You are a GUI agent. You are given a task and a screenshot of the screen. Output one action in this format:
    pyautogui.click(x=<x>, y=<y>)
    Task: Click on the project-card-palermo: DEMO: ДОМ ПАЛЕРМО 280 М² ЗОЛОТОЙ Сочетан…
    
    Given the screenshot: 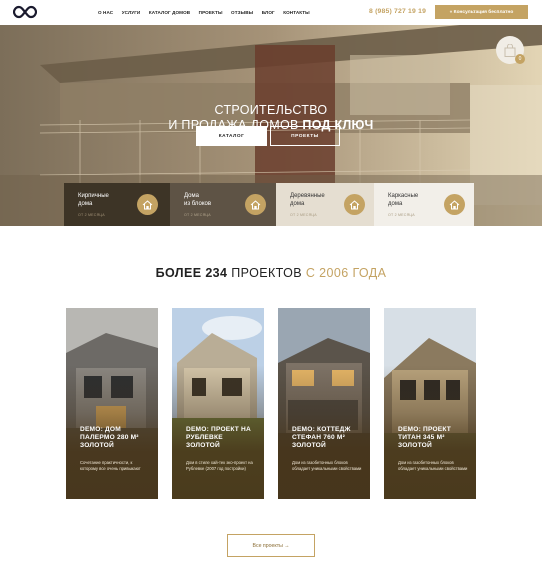 What is the action you would take?
    pyautogui.click(x=112, y=403)
    